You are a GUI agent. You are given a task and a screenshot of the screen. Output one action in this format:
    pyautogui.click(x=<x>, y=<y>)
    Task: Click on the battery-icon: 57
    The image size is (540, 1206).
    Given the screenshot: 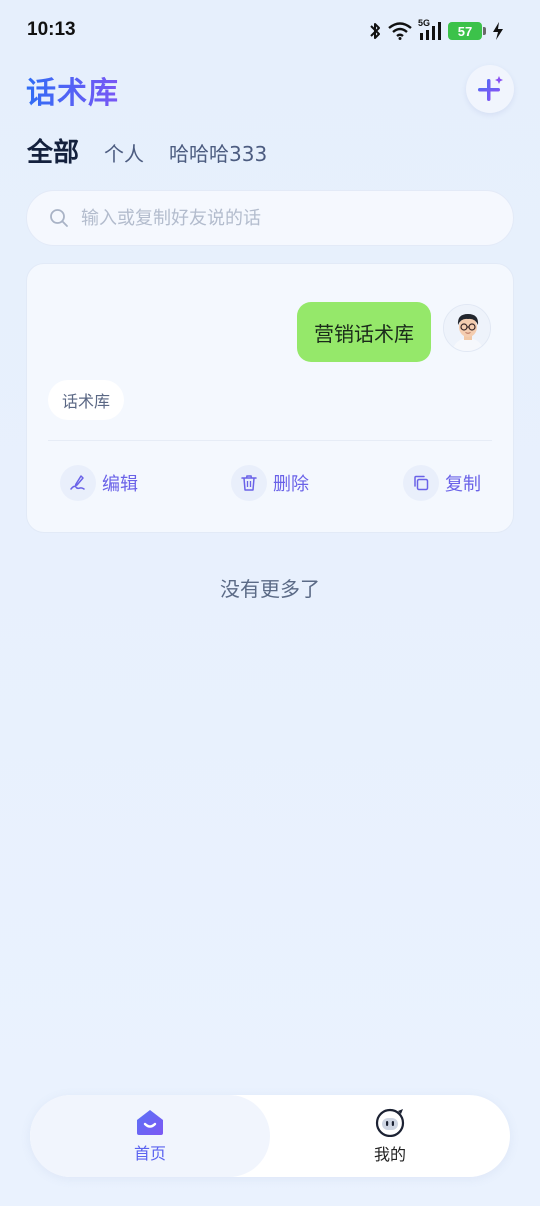 What is the action you would take?
    pyautogui.click(x=467, y=31)
    